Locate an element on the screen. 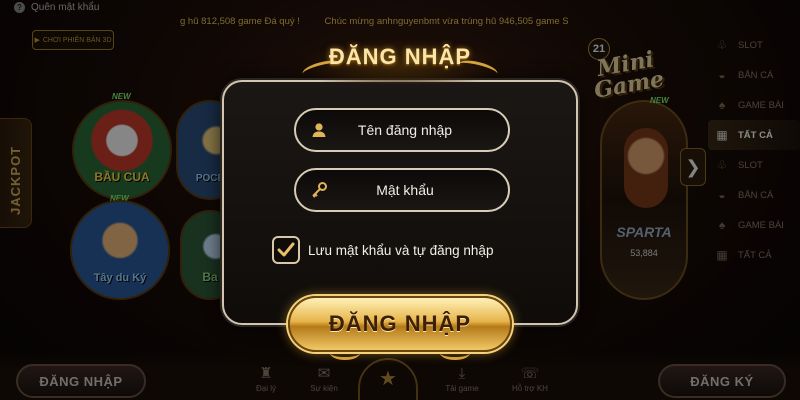 The height and width of the screenshot is (400, 800). key-icon is located at coordinates (319, 190).